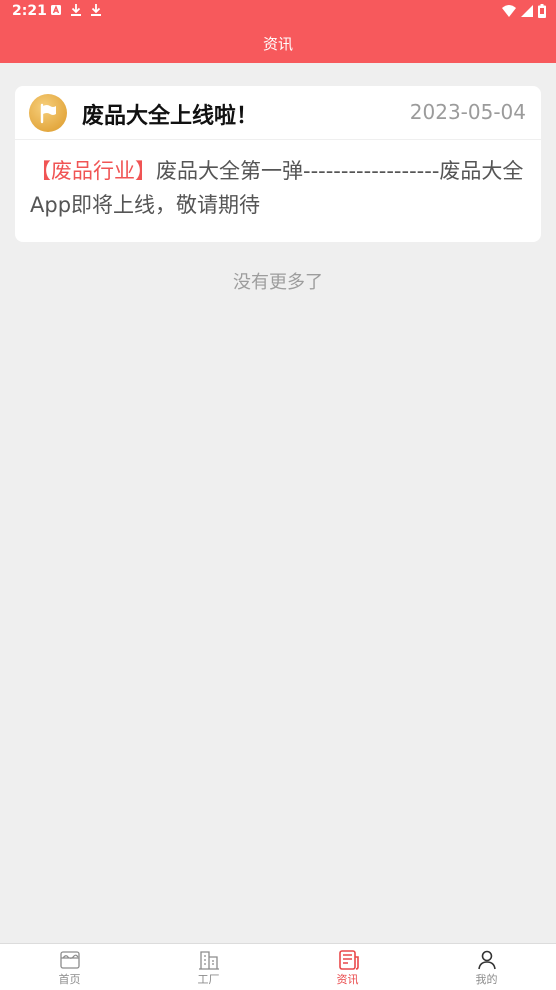 This screenshot has height=990, width=556. I want to click on tab-label: 我的, so click(486, 979).